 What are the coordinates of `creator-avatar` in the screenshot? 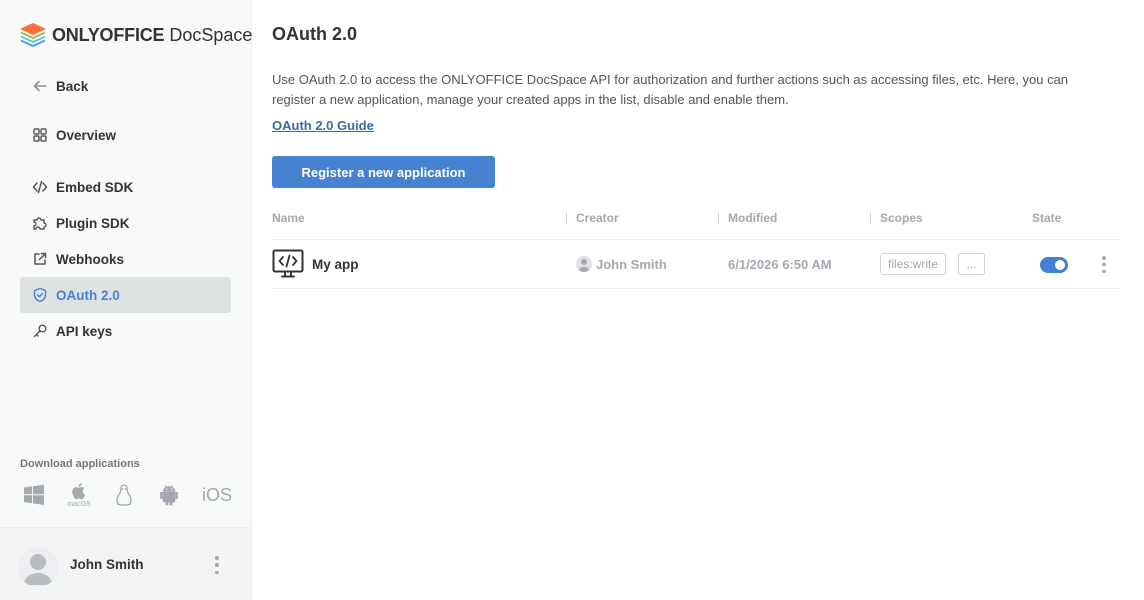 It's located at (584, 264).